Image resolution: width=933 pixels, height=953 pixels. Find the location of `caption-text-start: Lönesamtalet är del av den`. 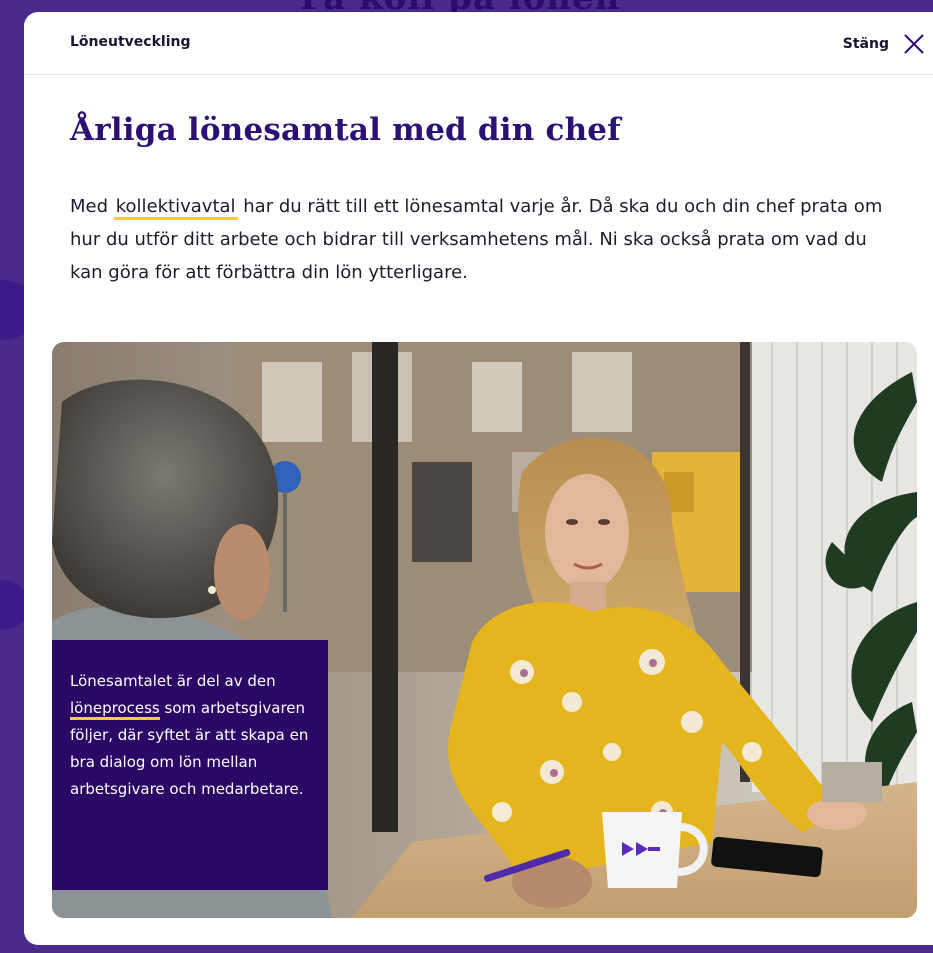

caption-text-start: Lönesamtalet är del av den is located at coordinates (173, 681).